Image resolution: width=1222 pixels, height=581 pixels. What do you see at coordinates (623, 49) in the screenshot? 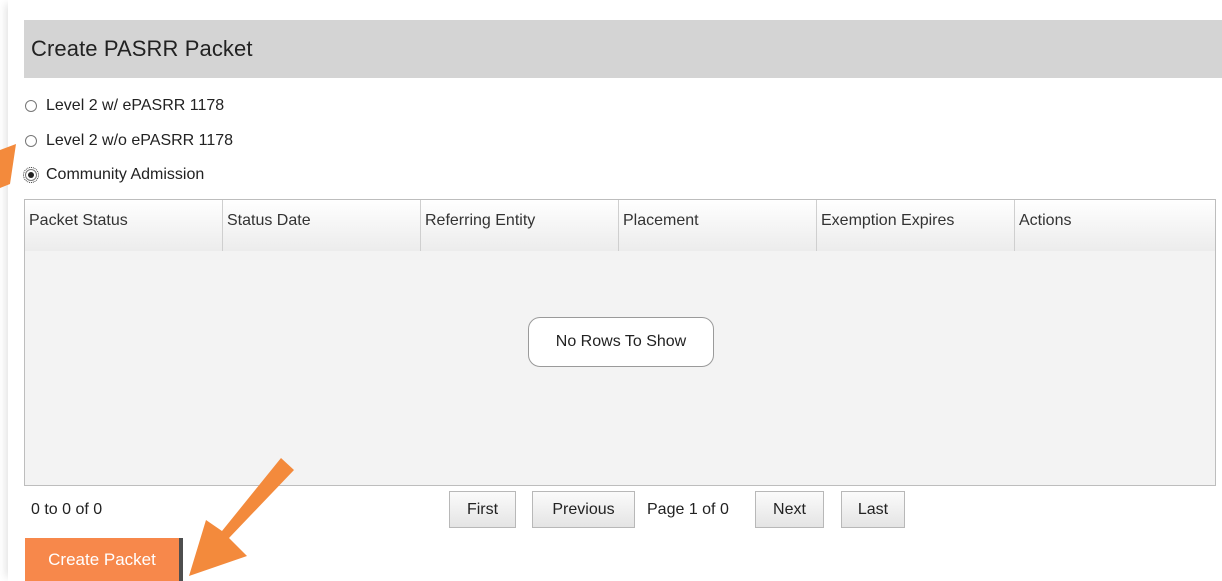
I see `panel-header: Create PASRR Packet` at bounding box center [623, 49].